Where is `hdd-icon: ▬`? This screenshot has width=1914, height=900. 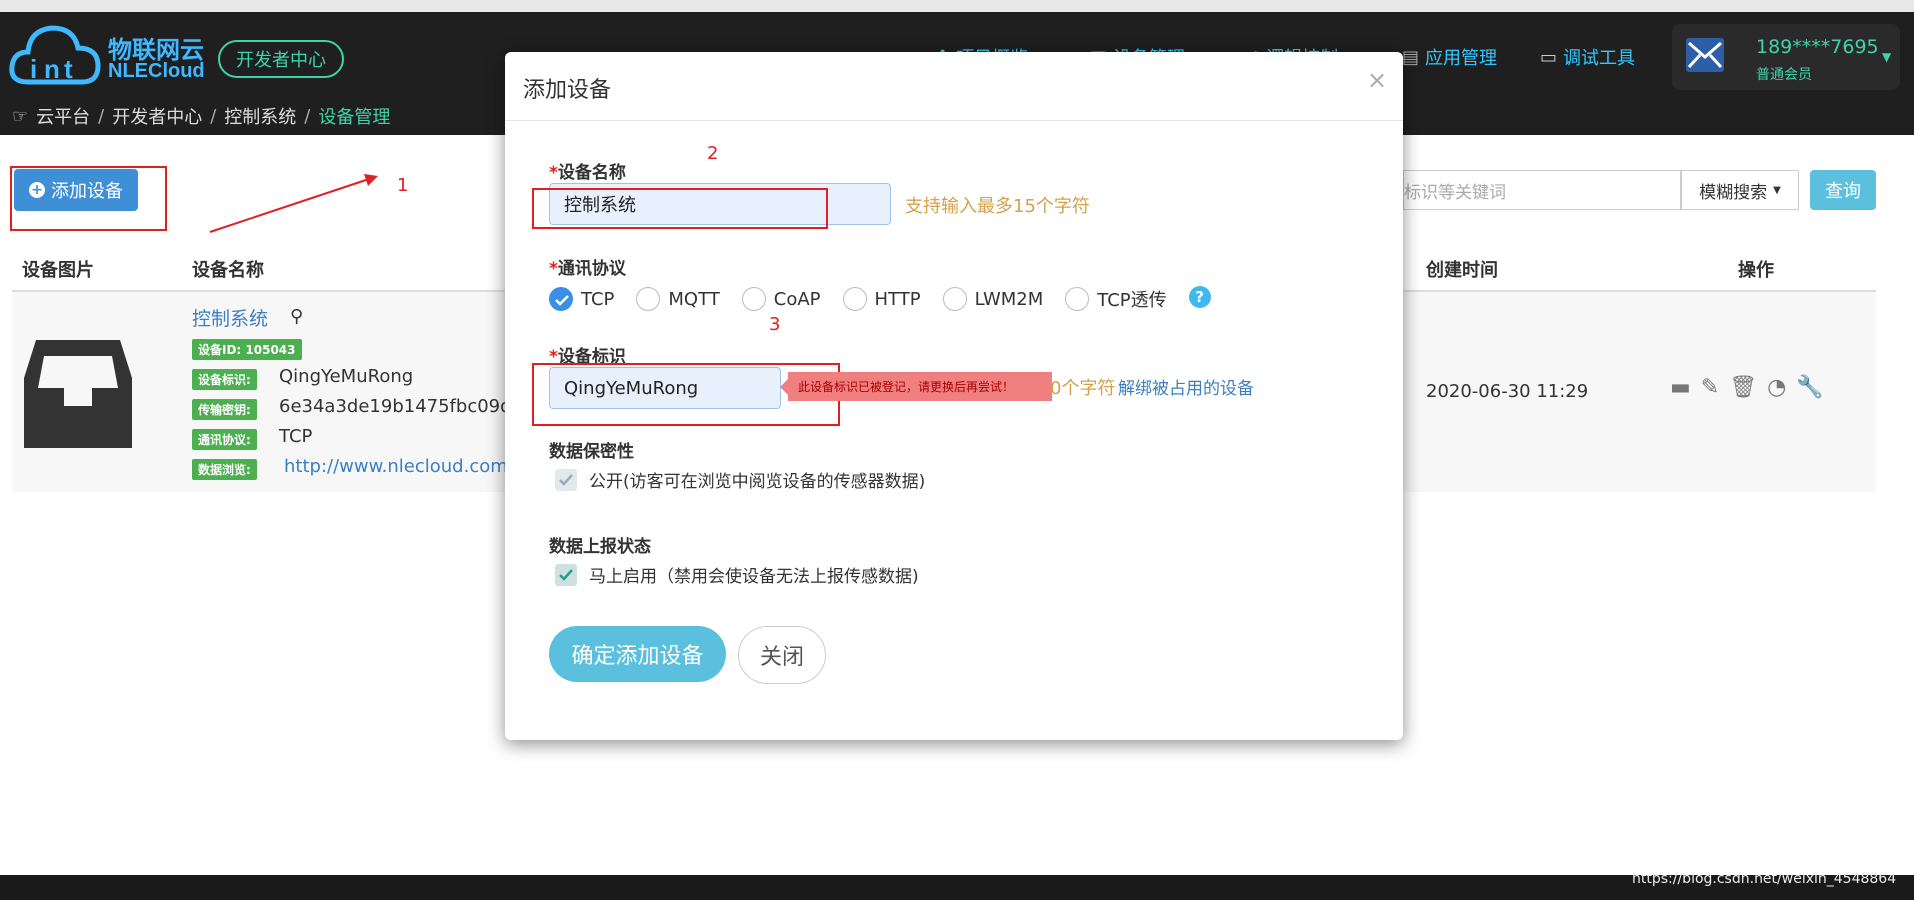
hdd-icon: ▬ is located at coordinates (1680, 387).